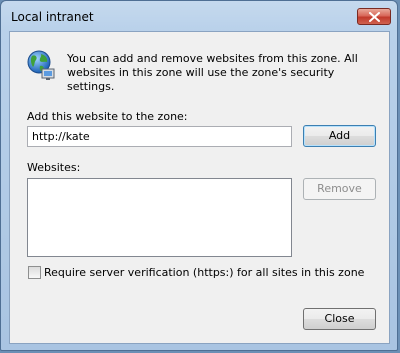 This screenshot has height=353, width=400. What do you see at coordinates (339, 189) in the screenshot?
I see `remove-button: Remove` at bounding box center [339, 189].